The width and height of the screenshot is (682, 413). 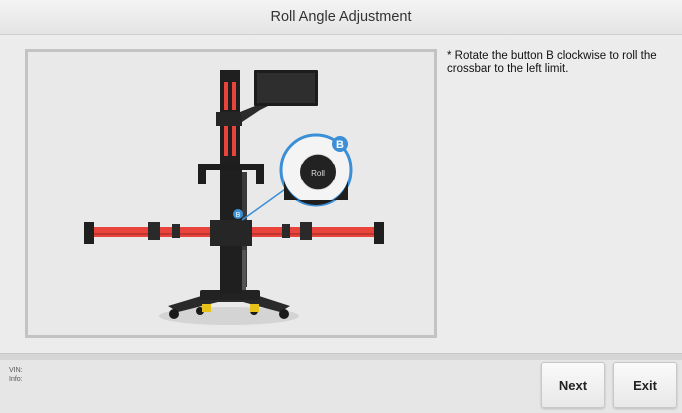 I want to click on roll-label: Roll, so click(x=318, y=173).